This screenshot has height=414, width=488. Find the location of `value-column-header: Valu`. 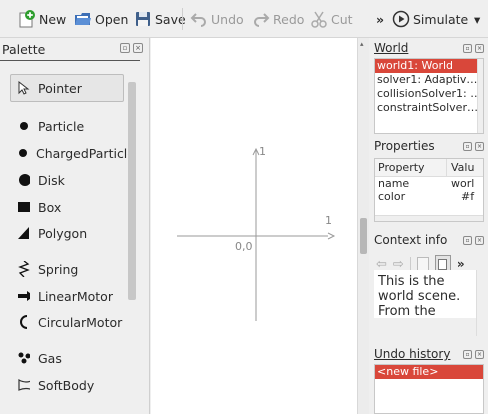

value-column-header: Valu is located at coordinates (460, 167).